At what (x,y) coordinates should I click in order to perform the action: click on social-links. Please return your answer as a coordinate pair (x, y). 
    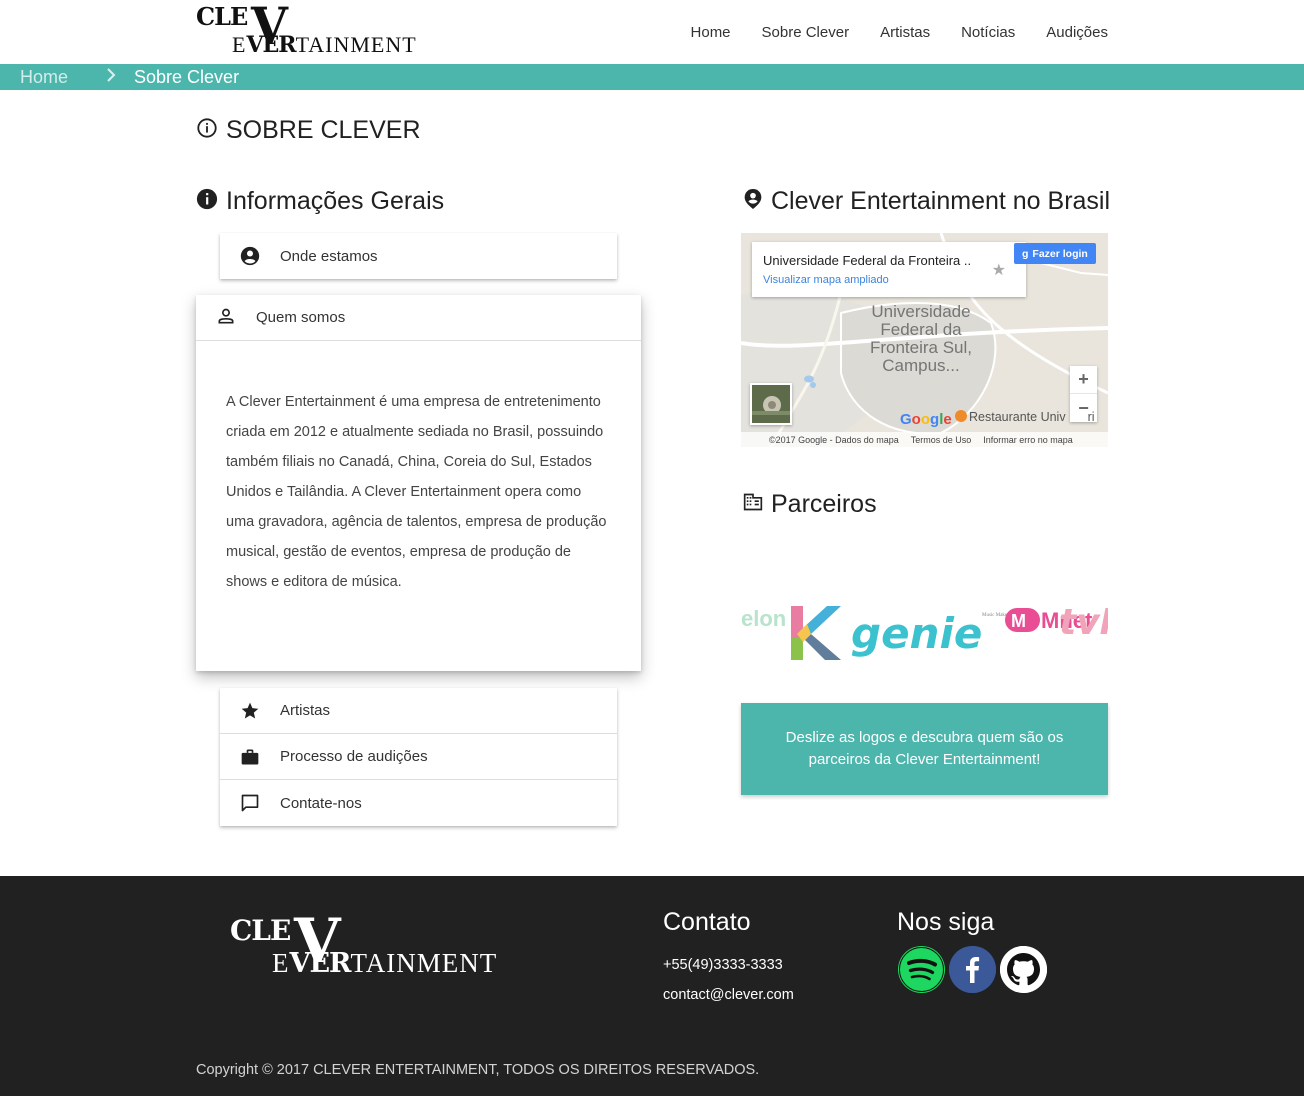
    Looking at the image, I should click on (974, 969).